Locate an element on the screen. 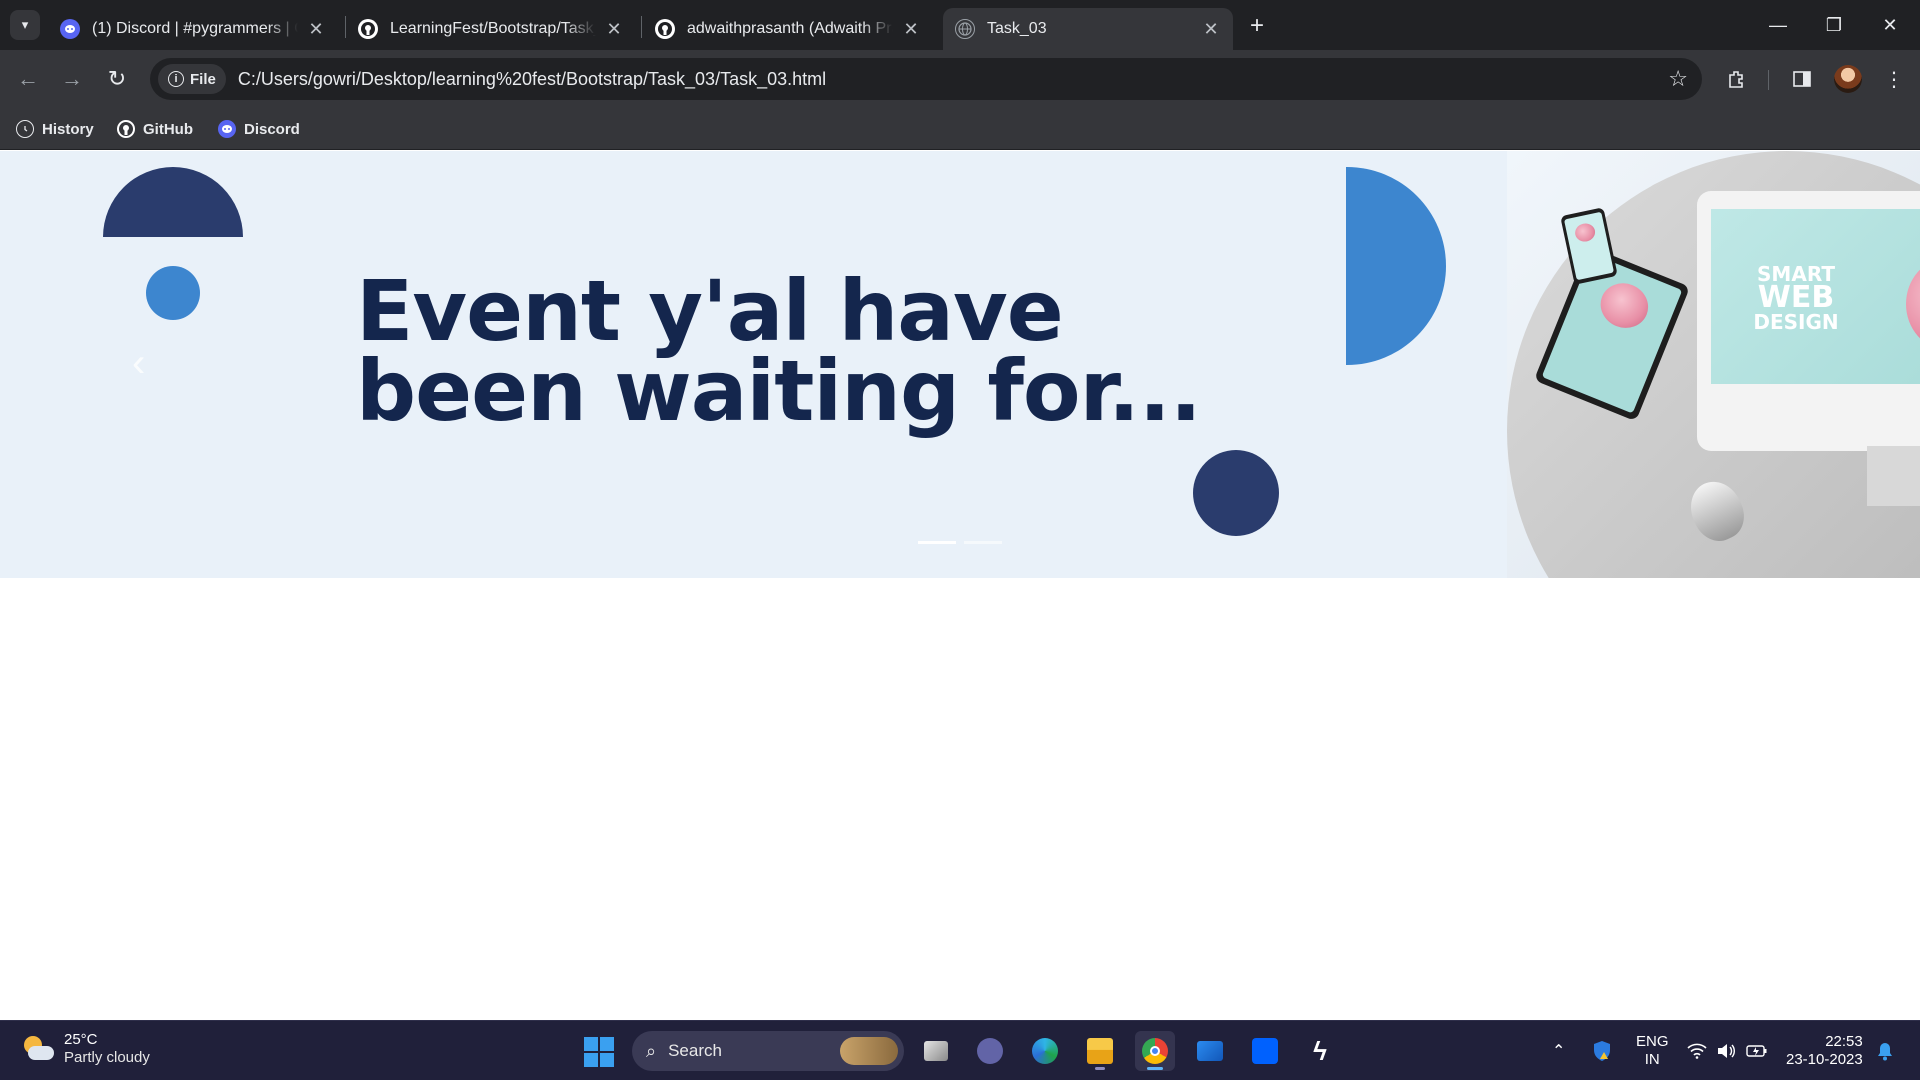  tab-title: Task_03 is located at coordinates (1017, 28).